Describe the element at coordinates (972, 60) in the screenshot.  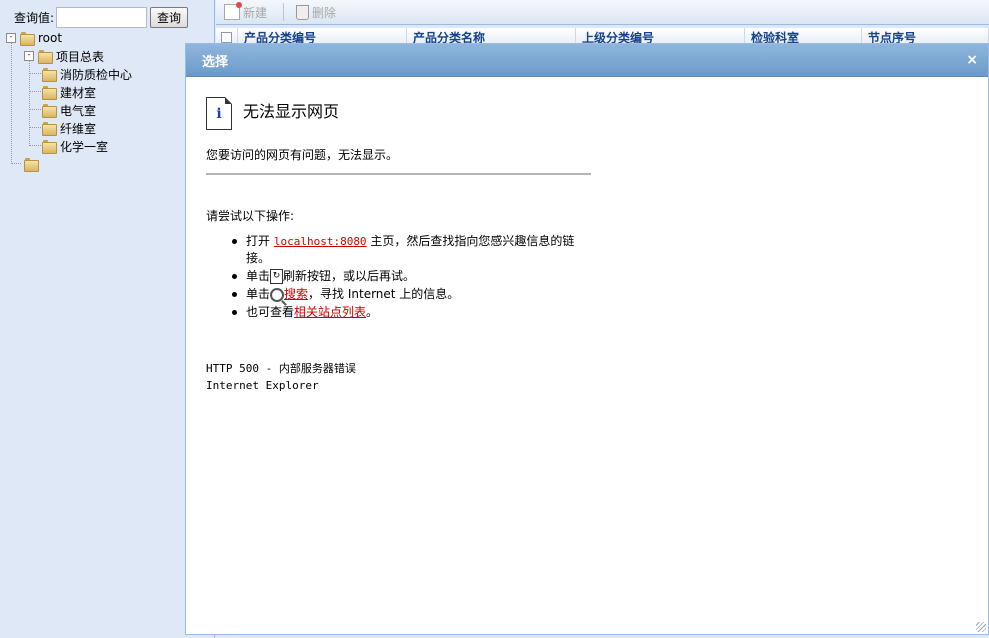
I see `close-icon: ×` at that location.